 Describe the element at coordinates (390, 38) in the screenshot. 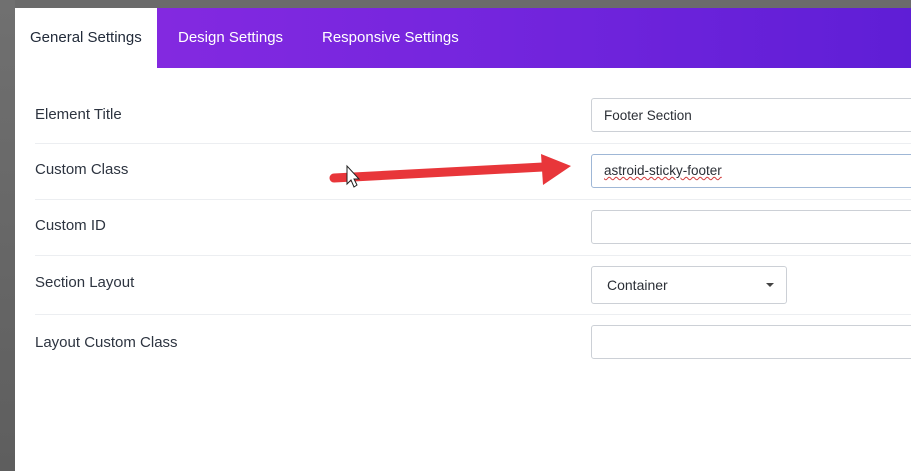

I see `tab-responsive-settings: Responsive Settings` at that location.